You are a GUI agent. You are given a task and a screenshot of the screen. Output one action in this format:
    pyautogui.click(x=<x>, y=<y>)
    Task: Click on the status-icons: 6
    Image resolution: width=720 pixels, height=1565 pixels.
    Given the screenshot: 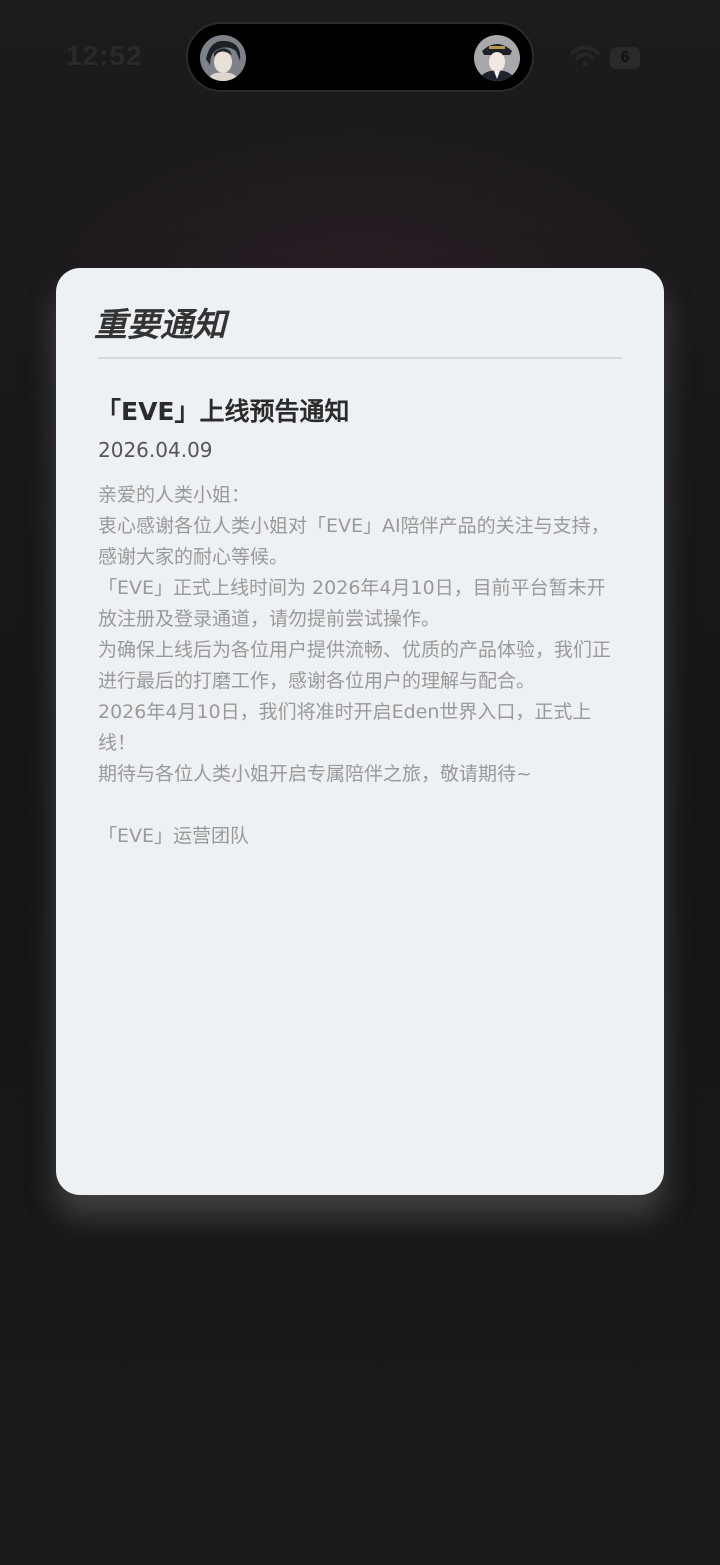 What is the action you would take?
    pyautogui.click(x=610, y=59)
    